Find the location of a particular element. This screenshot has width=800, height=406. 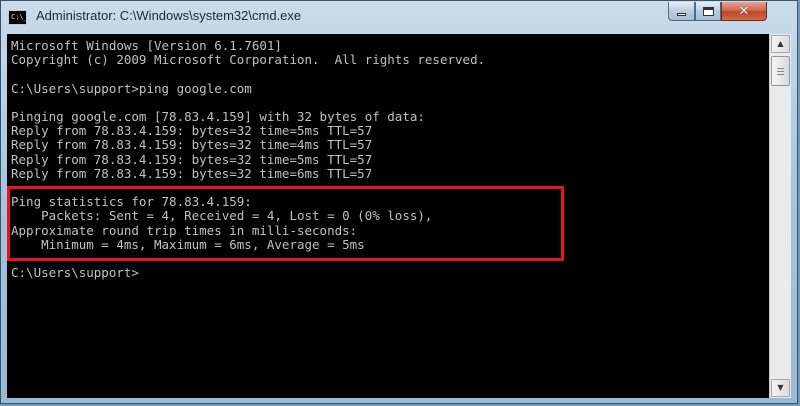

scroll-up-button: ▲ is located at coordinates (780, 44).